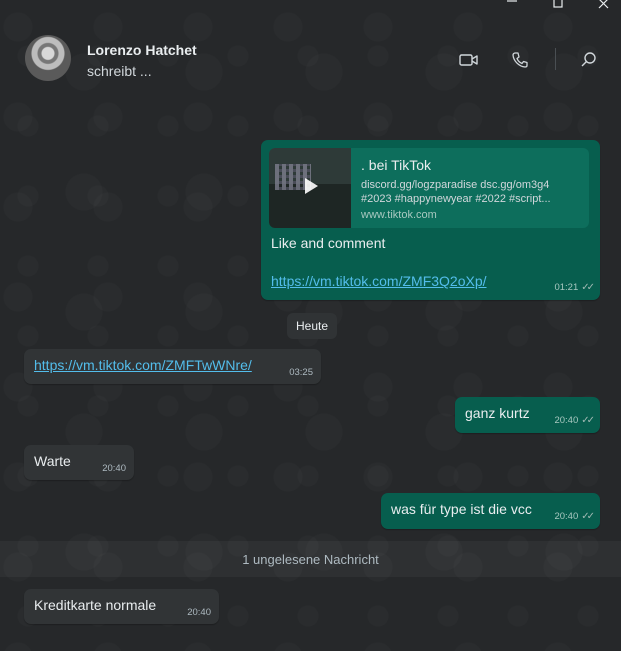  I want to click on search-icon, so click(588, 59).